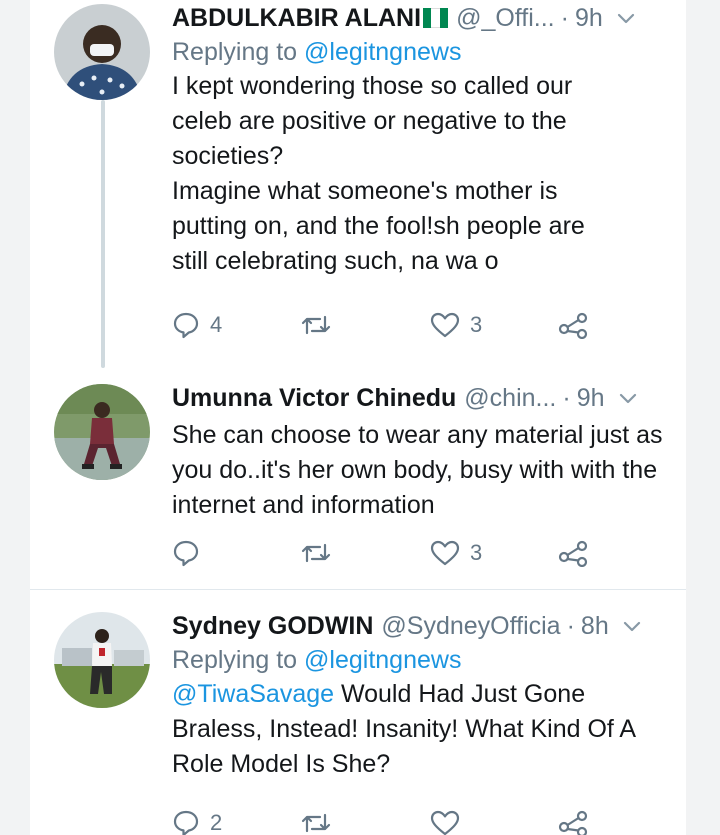 The width and height of the screenshot is (720, 835). I want to click on screen-edge-left, so click(15, 417).